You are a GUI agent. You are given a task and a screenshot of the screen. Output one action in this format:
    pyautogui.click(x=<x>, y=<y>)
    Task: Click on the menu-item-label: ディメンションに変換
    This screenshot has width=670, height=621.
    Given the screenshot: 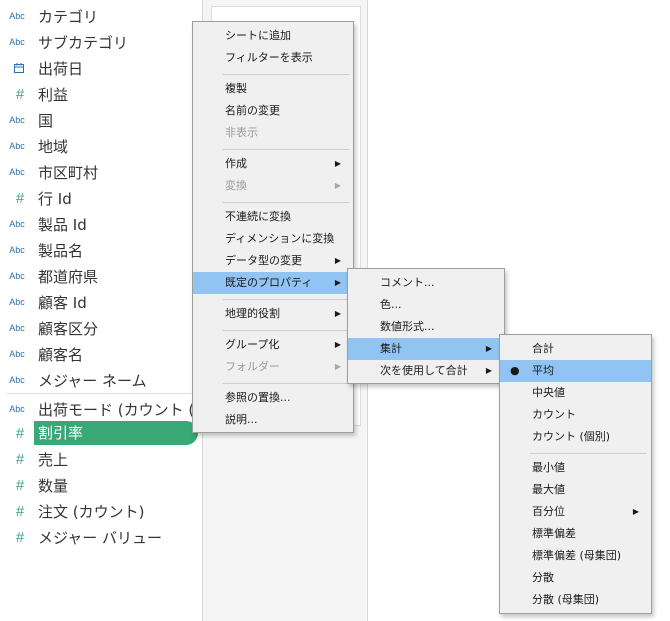 What is the action you would take?
    pyautogui.click(x=280, y=238)
    